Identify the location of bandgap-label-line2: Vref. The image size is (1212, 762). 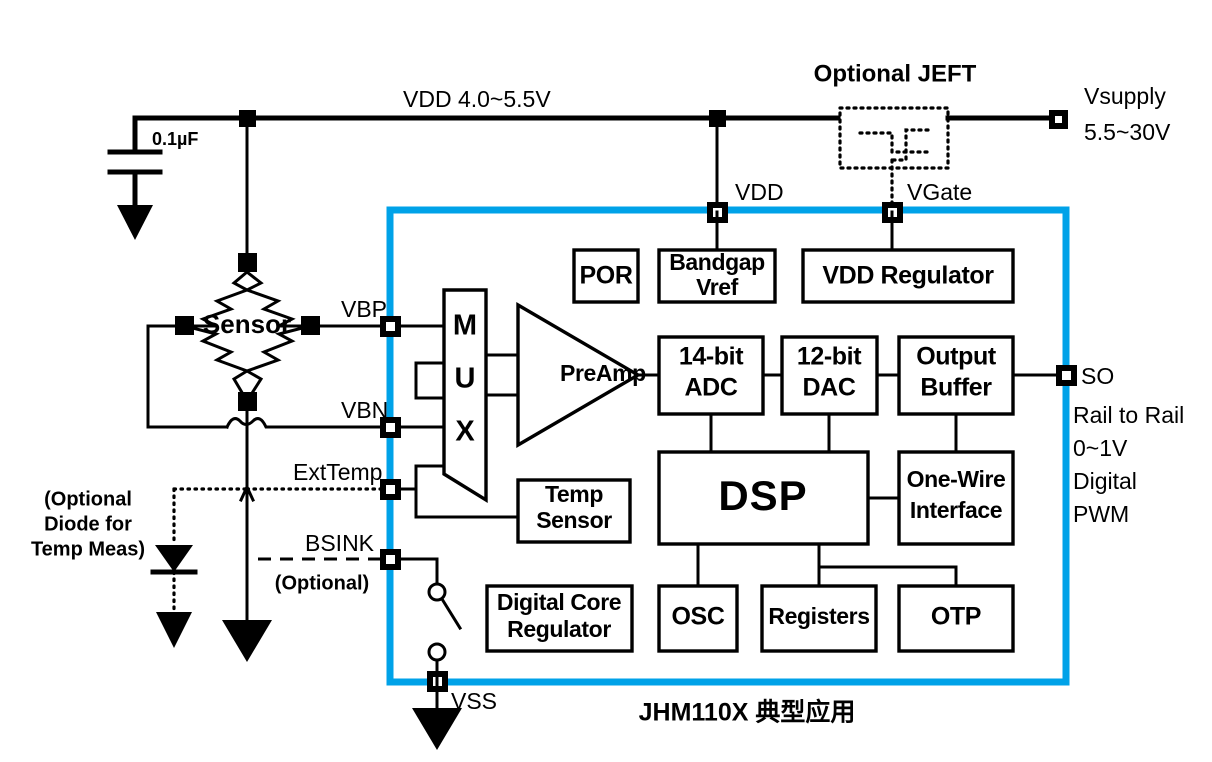
(717, 287).